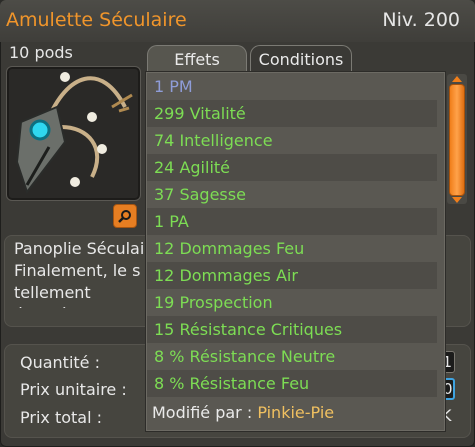 Image resolution: width=475 pixels, height=447 pixels. Describe the element at coordinates (296, 412) in the screenshot. I see `modifier-name: Pinkie-Pie` at that location.